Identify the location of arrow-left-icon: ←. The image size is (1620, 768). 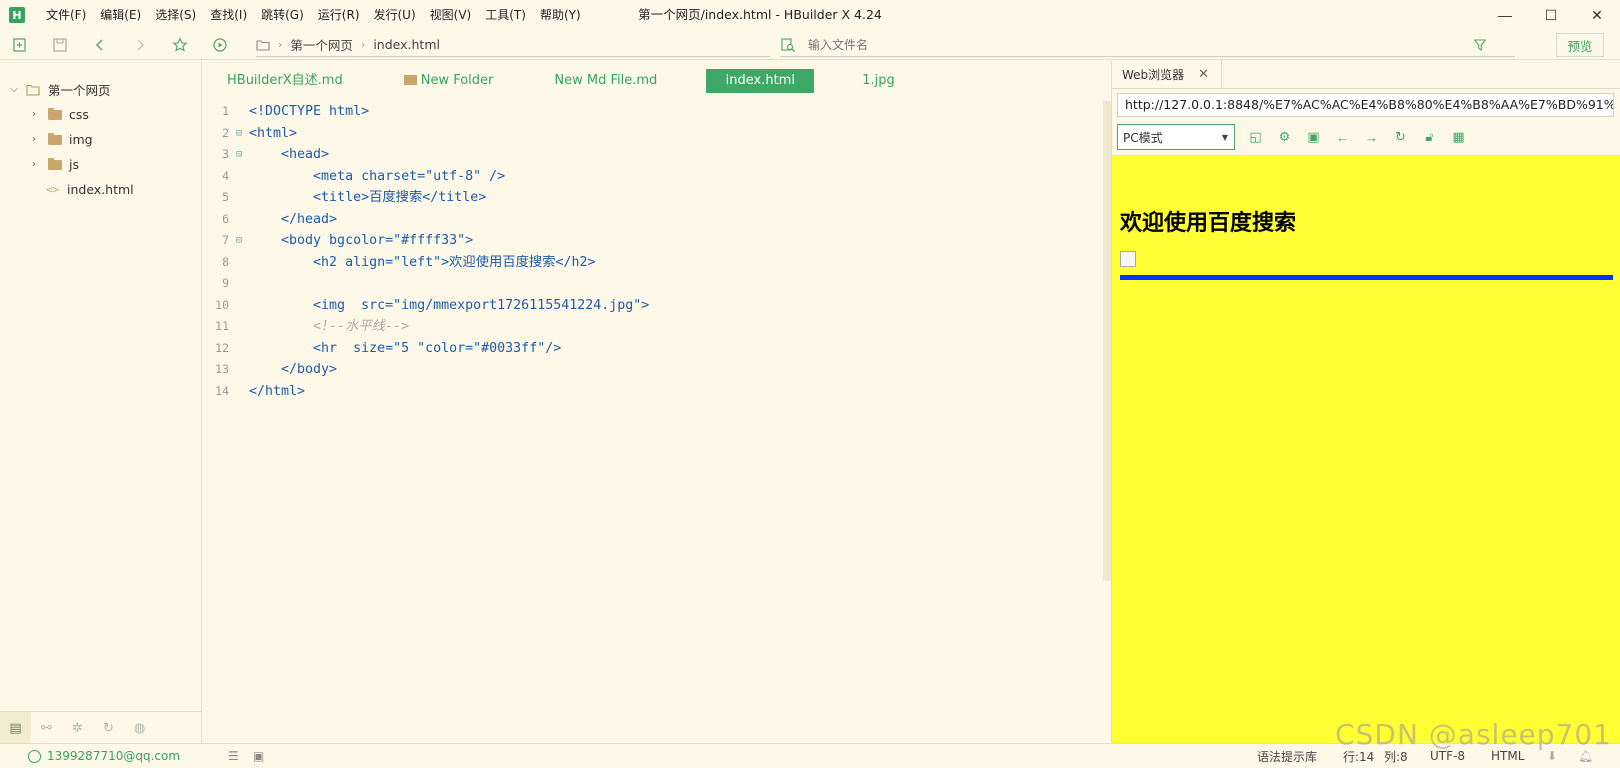
(1342, 137).